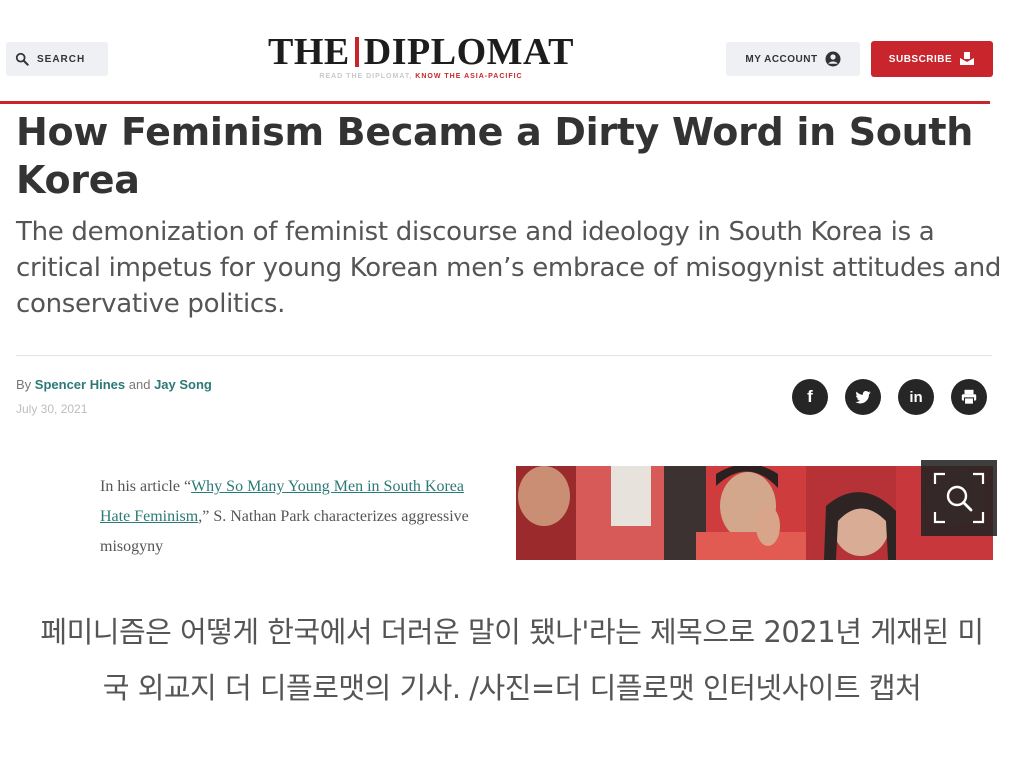  I want to click on share-twitter-button, so click(863, 397).